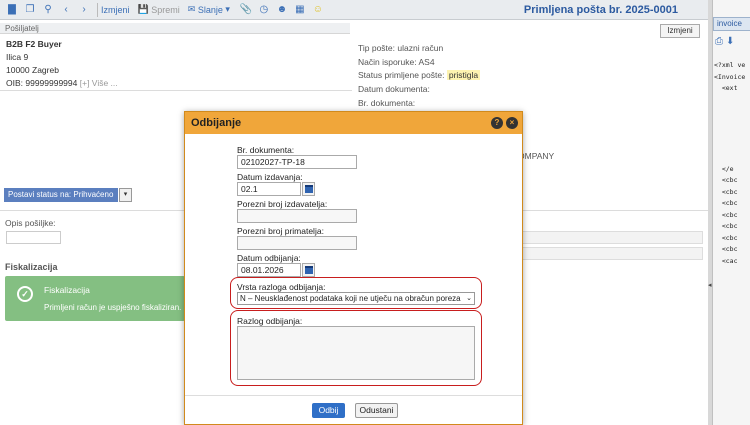  What do you see at coordinates (246, 10) in the screenshot?
I see `paperclip-icon: 📎` at bounding box center [246, 10].